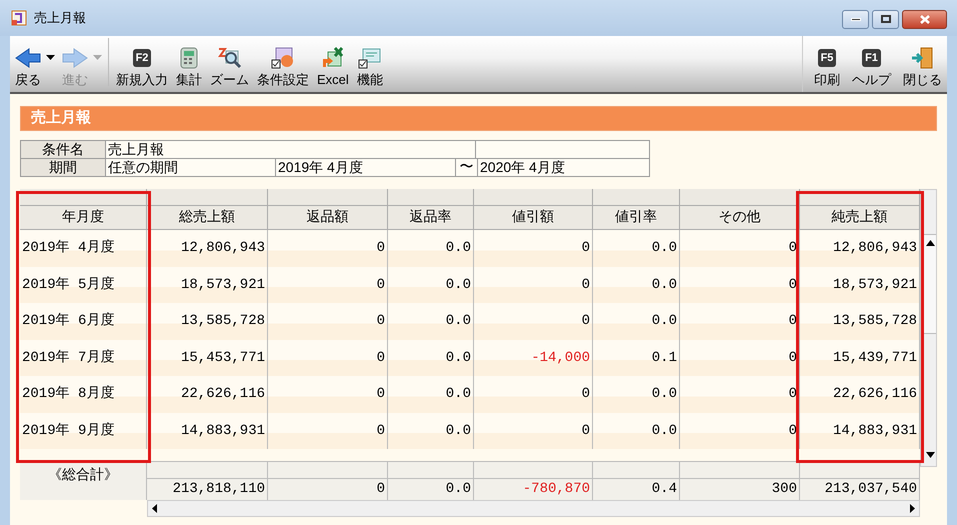  What do you see at coordinates (827, 58) in the screenshot?
I see `key-cap-icon: F5` at bounding box center [827, 58].